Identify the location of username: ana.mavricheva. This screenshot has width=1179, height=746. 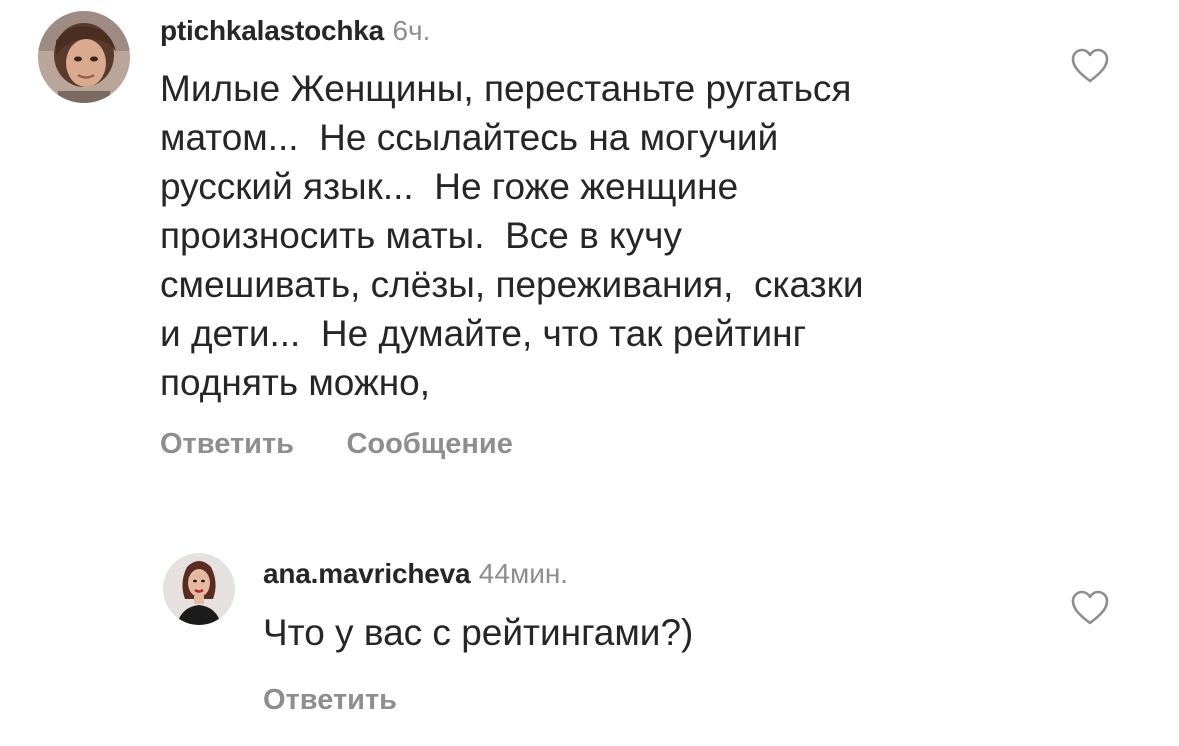
(367, 573).